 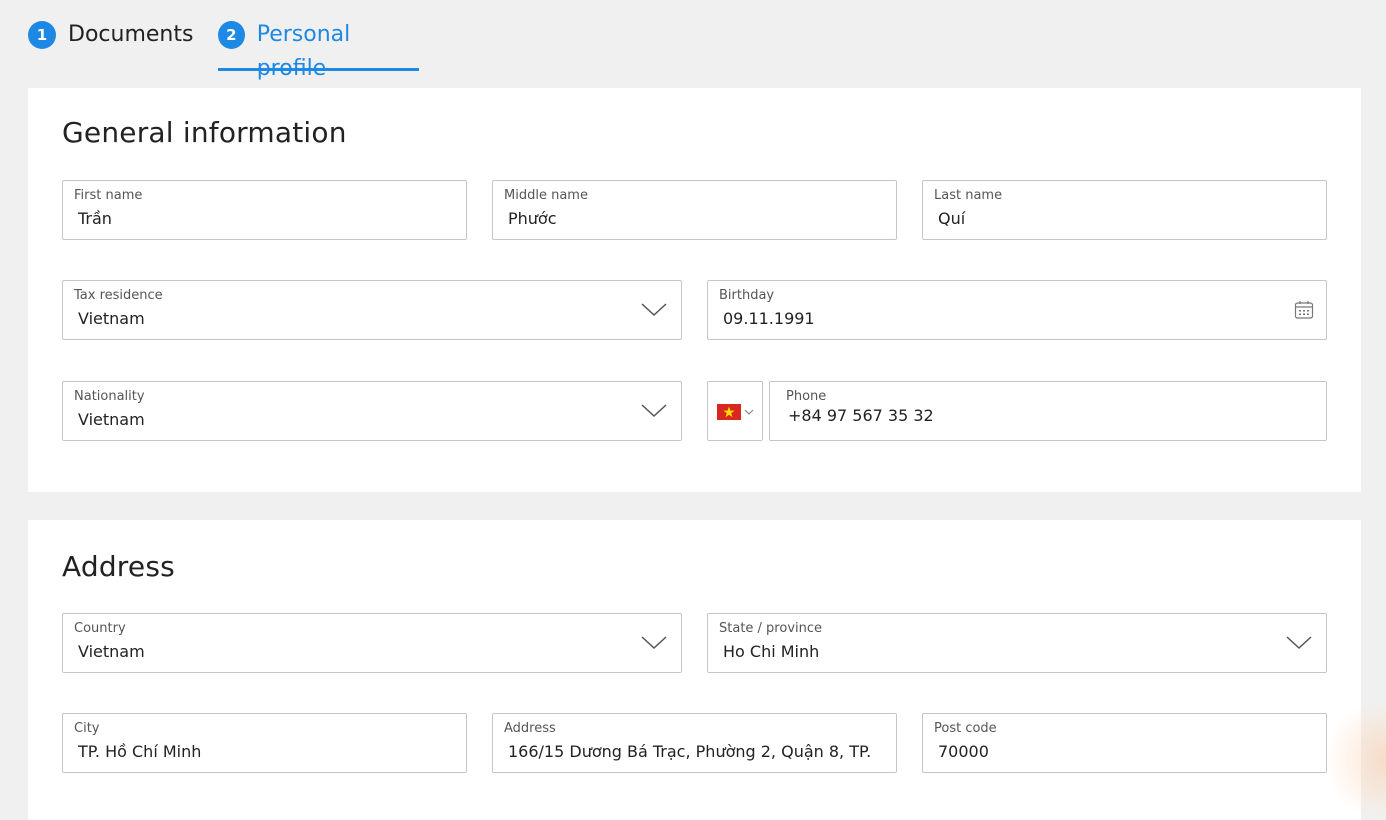 What do you see at coordinates (372, 310) in the screenshot?
I see `tax-residence-select: Tax residence Vietnam` at bounding box center [372, 310].